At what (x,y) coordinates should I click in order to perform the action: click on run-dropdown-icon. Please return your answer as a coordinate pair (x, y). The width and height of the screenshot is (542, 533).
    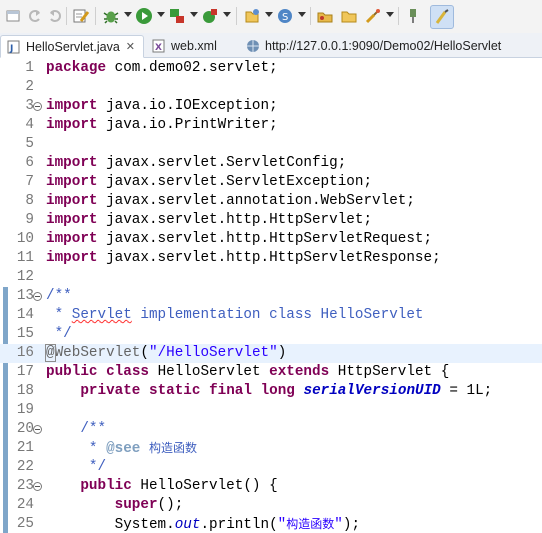
    Looking at the image, I should click on (161, 14).